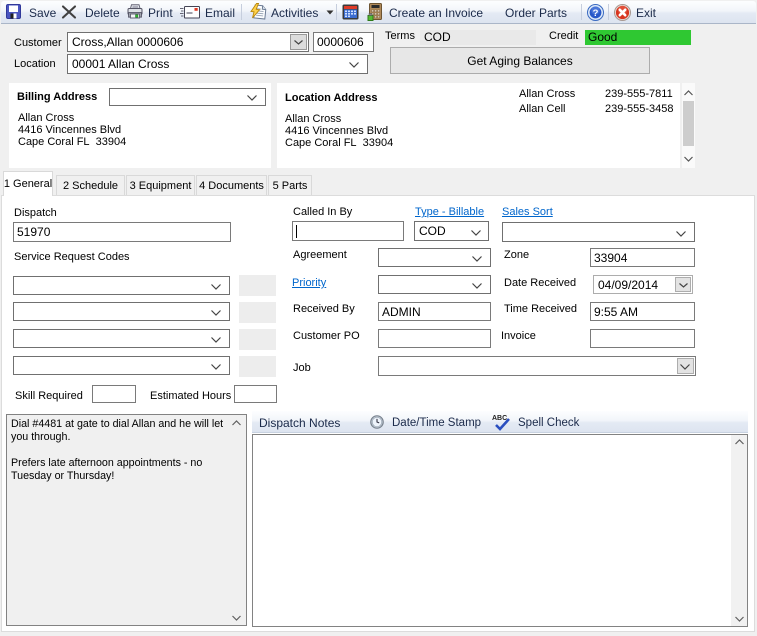 This screenshot has height=636, width=757. I want to click on svg-text: ABC, so click(499, 418).